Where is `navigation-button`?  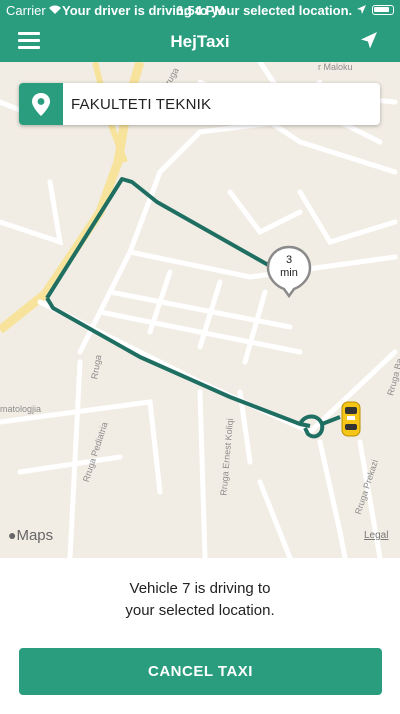 navigation-button is located at coordinates (369, 41).